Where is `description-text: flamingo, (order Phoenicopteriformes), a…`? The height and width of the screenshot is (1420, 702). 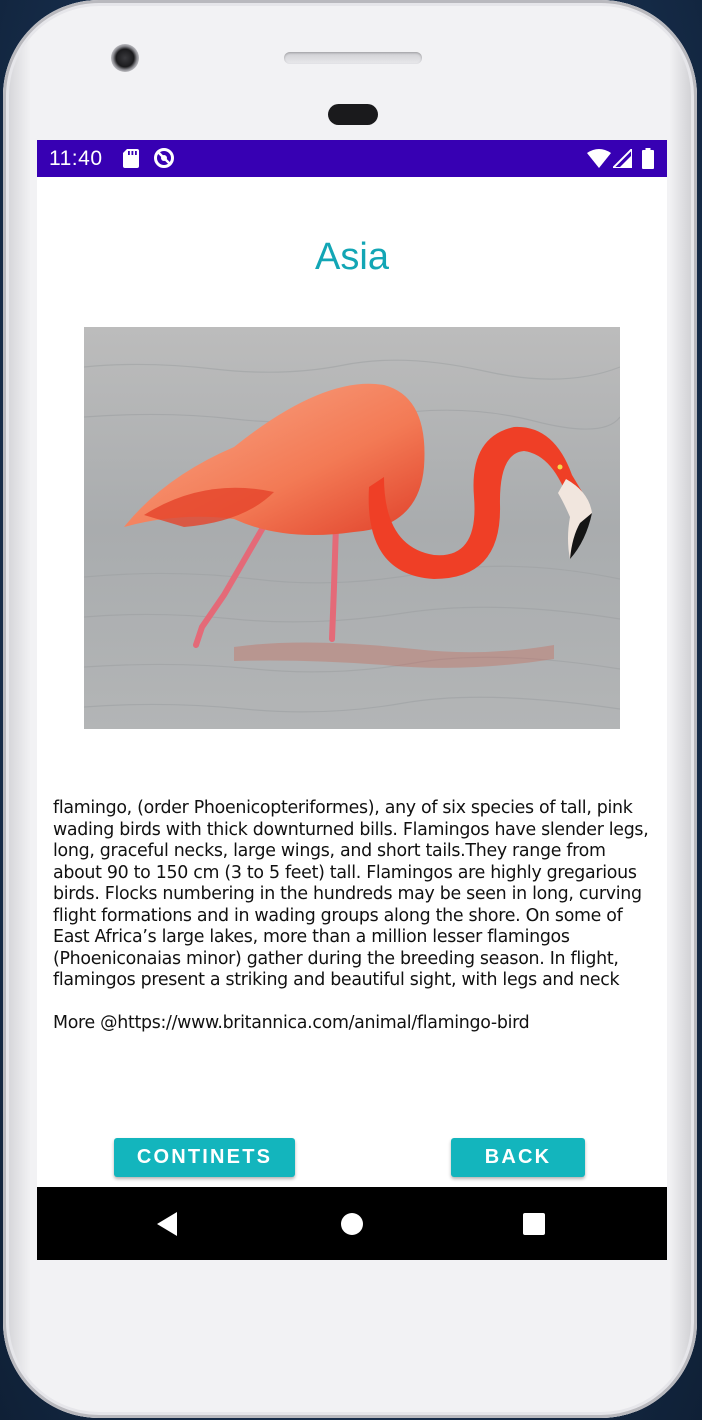
description-text: flamingo, (order Phoenicopteriformes), a… is located at coordinates (353, 894).